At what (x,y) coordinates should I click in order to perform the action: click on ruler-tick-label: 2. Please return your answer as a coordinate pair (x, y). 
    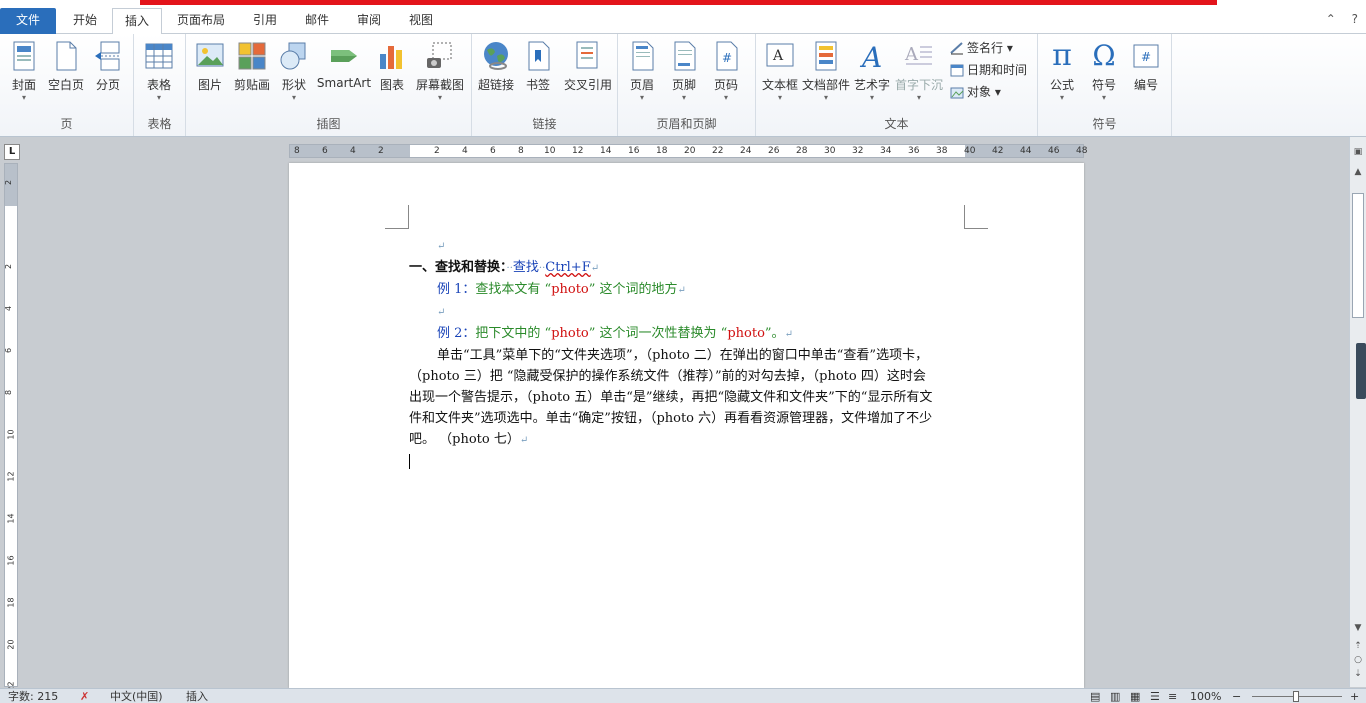
    Looking at the image, I should click on (9, 182).